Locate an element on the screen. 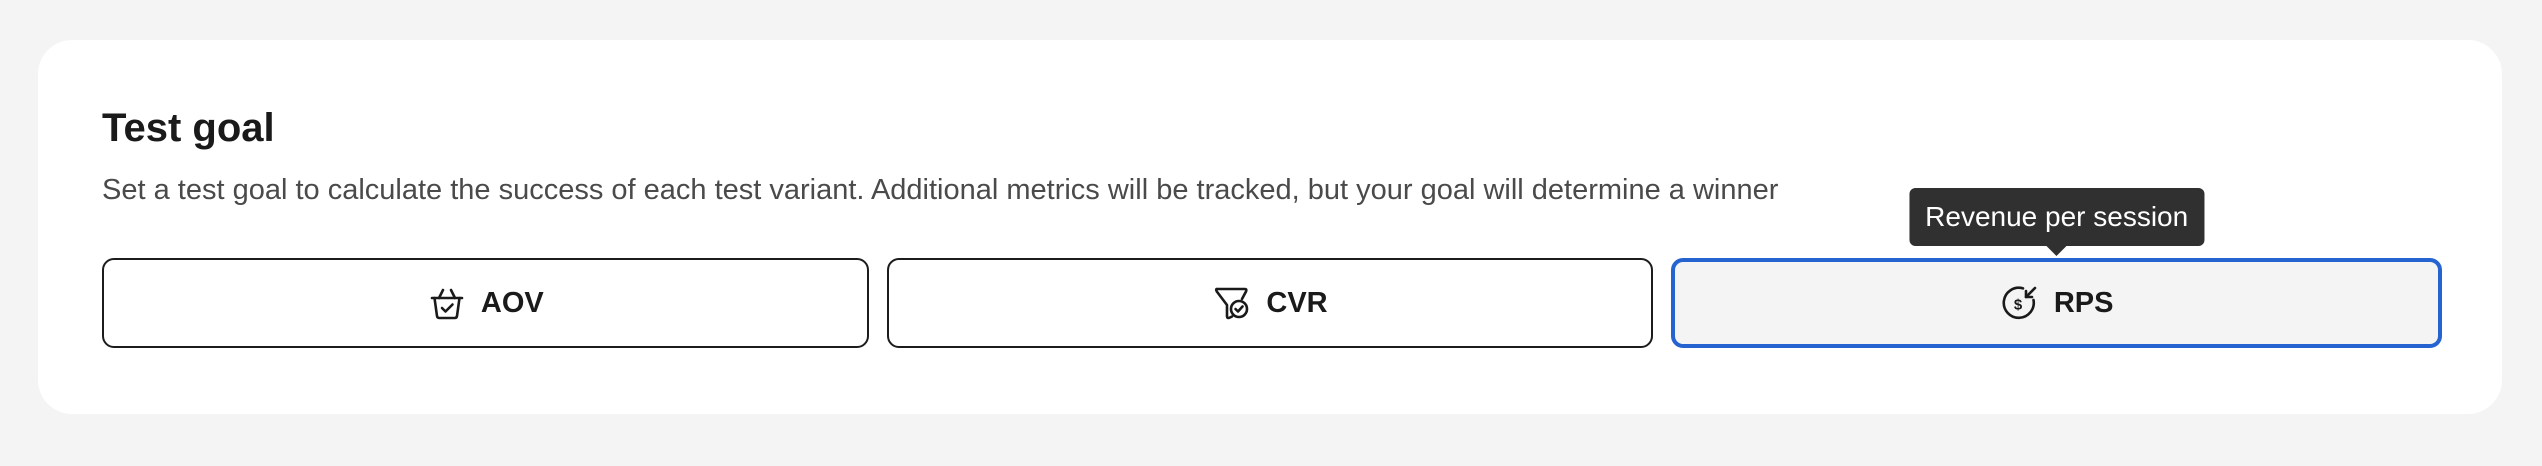 This screenshot has height=466, width=2542. goal-option-label: RPS is located at coordinates (2083, 302).